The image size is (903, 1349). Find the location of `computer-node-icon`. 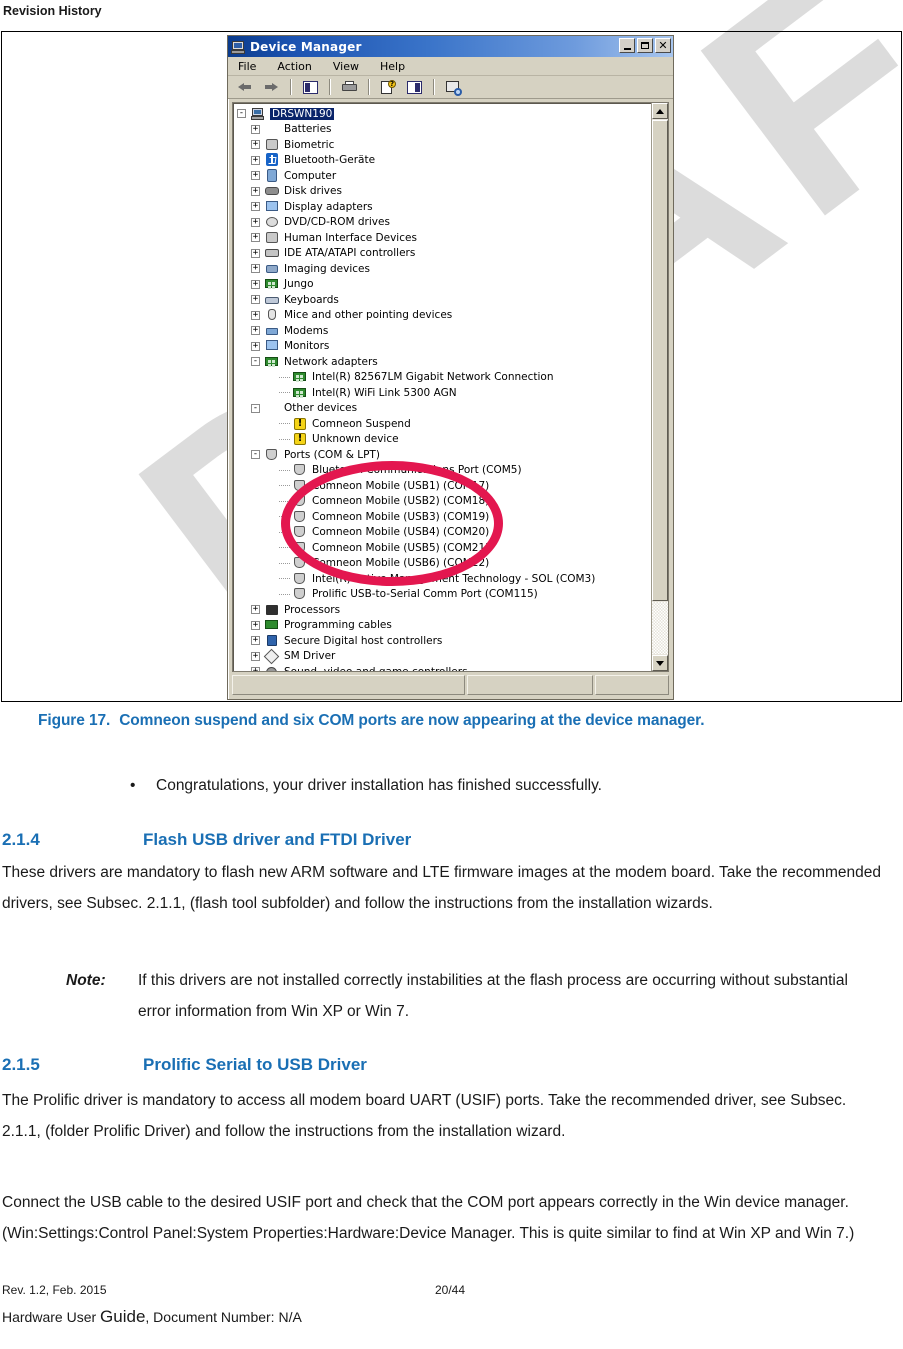

computer-node-icon is located at coordinates (272, 175).